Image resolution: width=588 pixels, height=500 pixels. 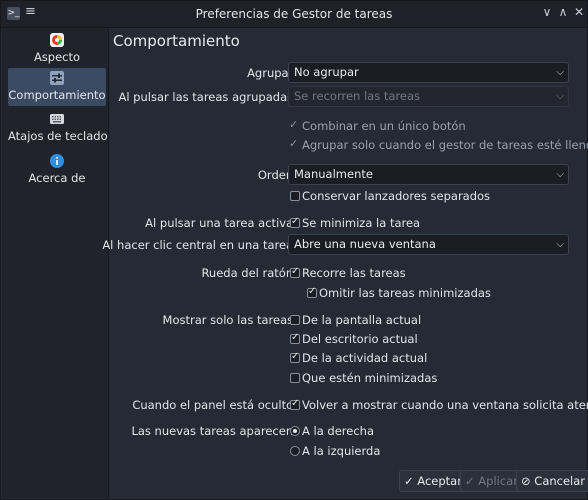 I want to click on pulsar-activa-label: Al pulsar una tarea activa:, so click(x=221, y=223).